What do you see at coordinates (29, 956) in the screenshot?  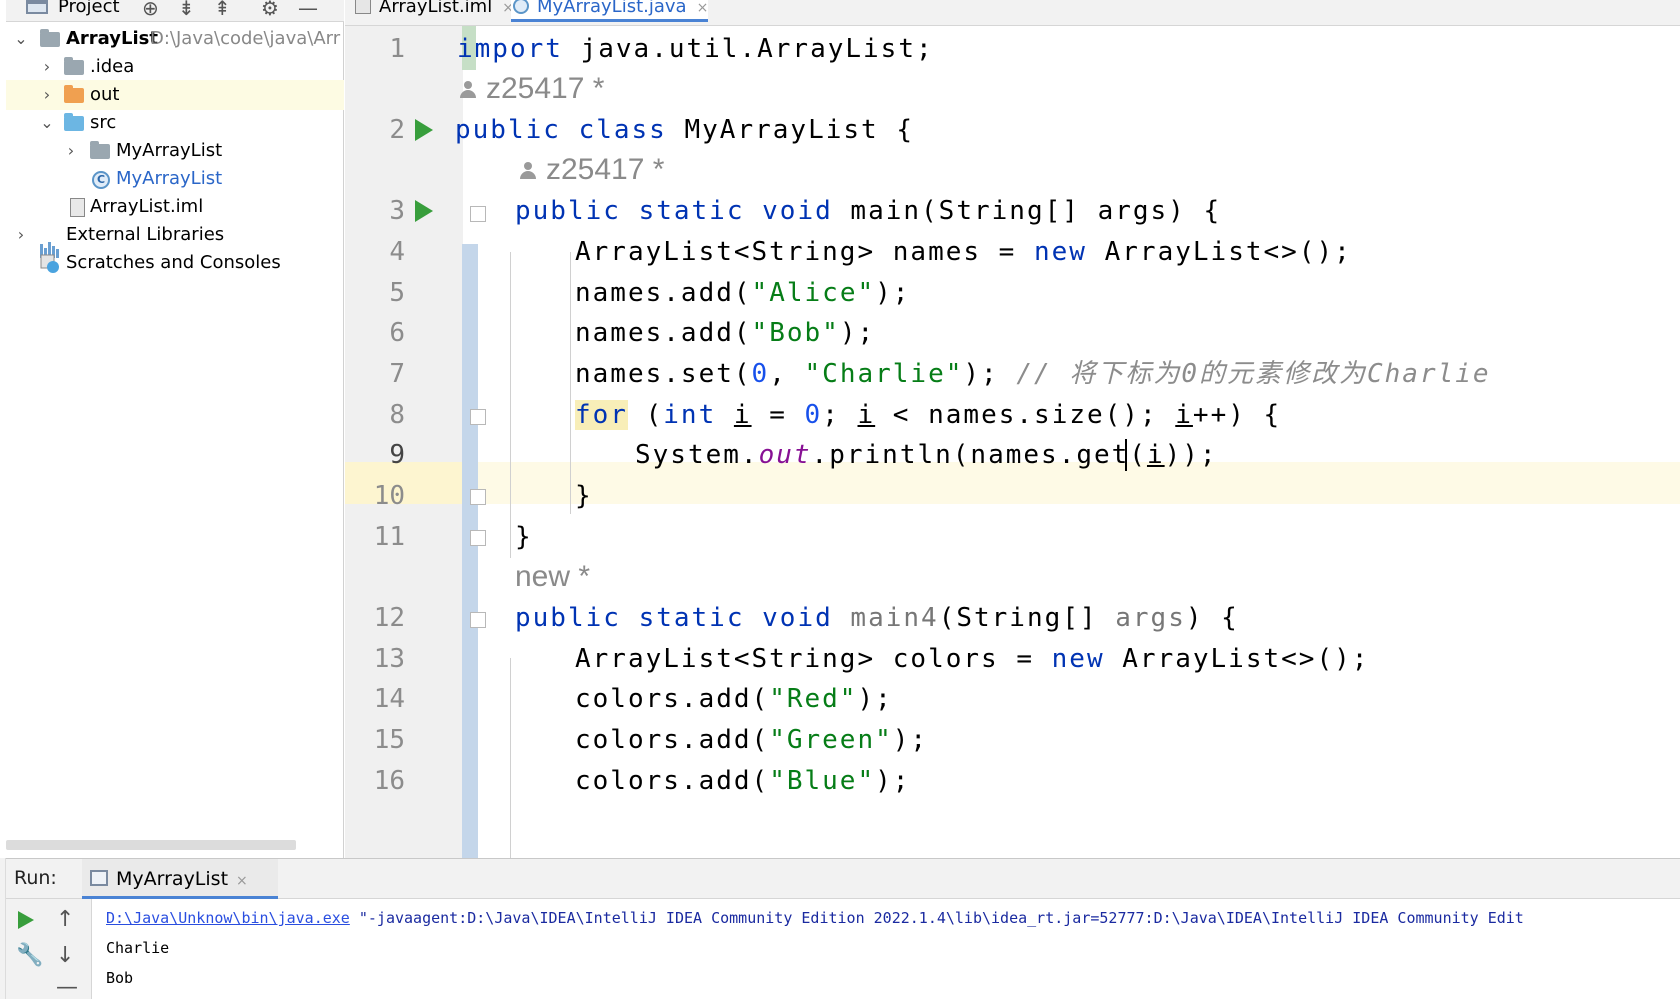 I see `wrench-icon: 🔧` at bounding box center [29, 956].